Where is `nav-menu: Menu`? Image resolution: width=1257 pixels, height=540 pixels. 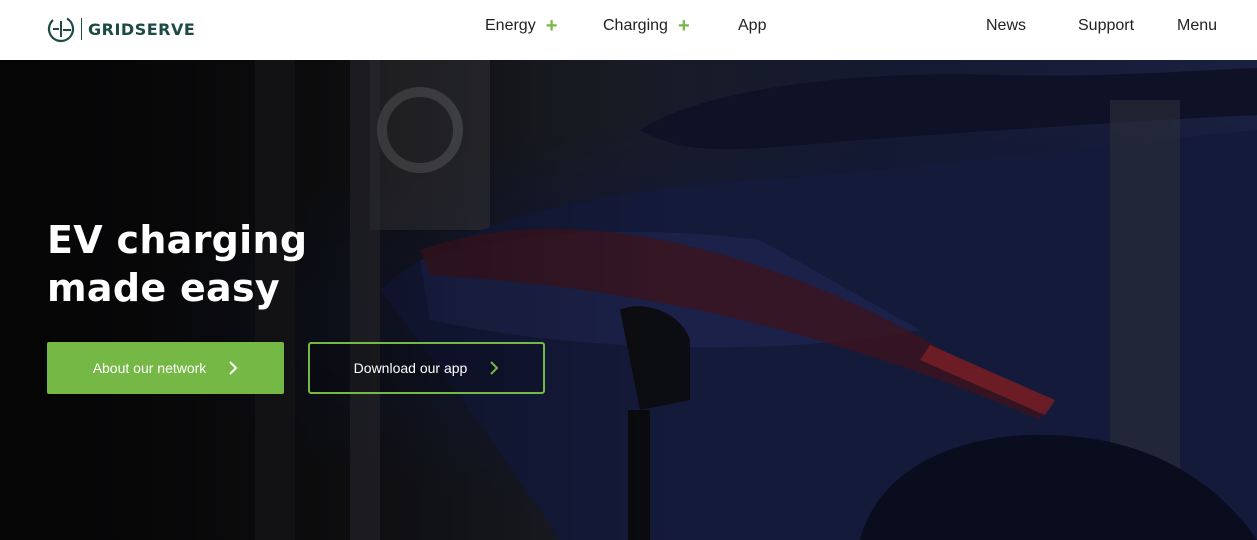 nav-menu: Menu is located at coordinates (1197, 26).